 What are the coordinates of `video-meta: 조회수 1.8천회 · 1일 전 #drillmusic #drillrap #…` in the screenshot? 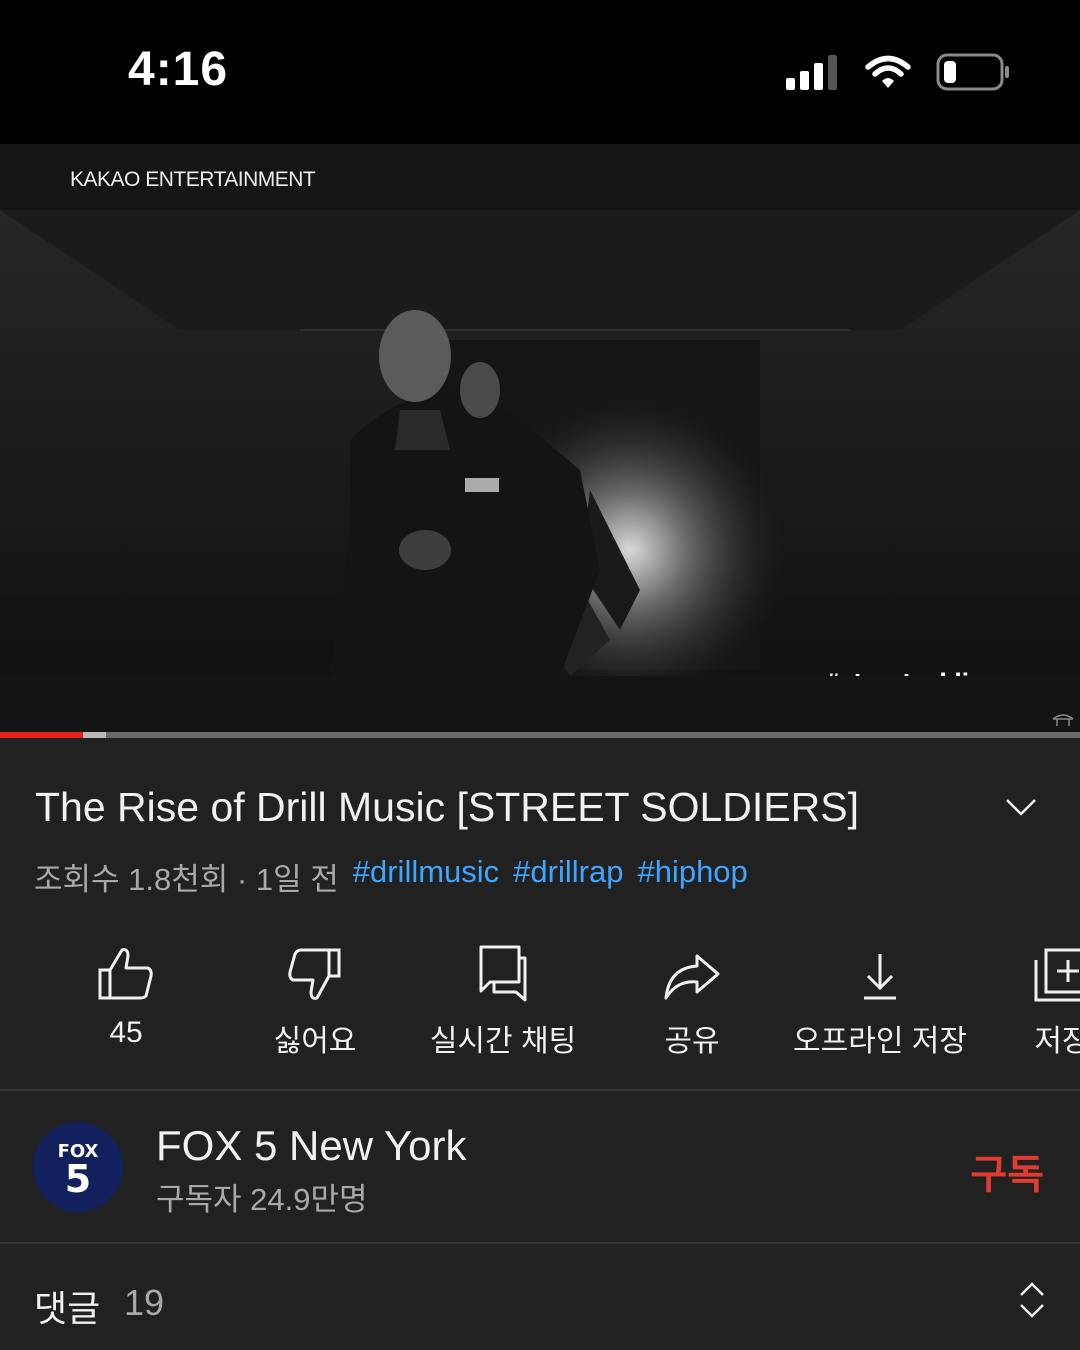 It's located at (398, 876).